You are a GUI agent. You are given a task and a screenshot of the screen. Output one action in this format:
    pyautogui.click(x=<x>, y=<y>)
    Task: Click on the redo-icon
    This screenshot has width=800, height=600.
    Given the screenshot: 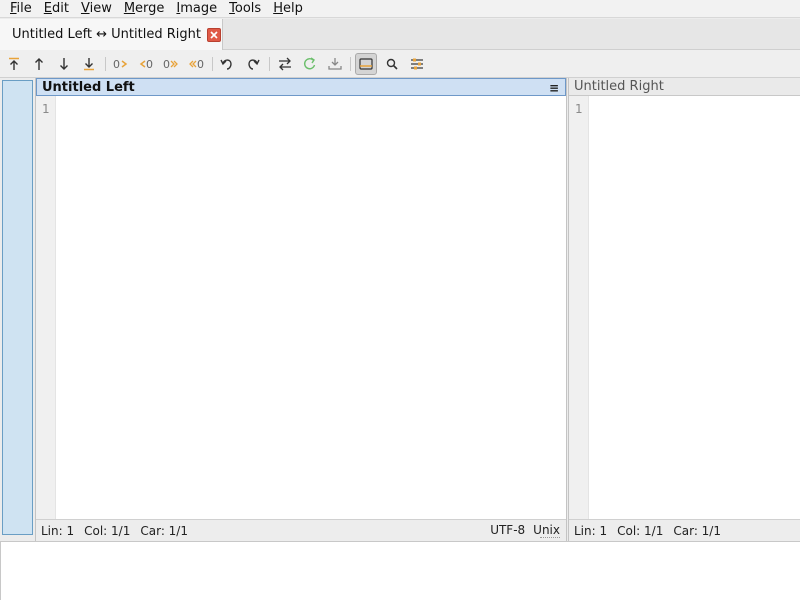 What is the action you would take?
    pyautogui.click(x=253, y=64)
    